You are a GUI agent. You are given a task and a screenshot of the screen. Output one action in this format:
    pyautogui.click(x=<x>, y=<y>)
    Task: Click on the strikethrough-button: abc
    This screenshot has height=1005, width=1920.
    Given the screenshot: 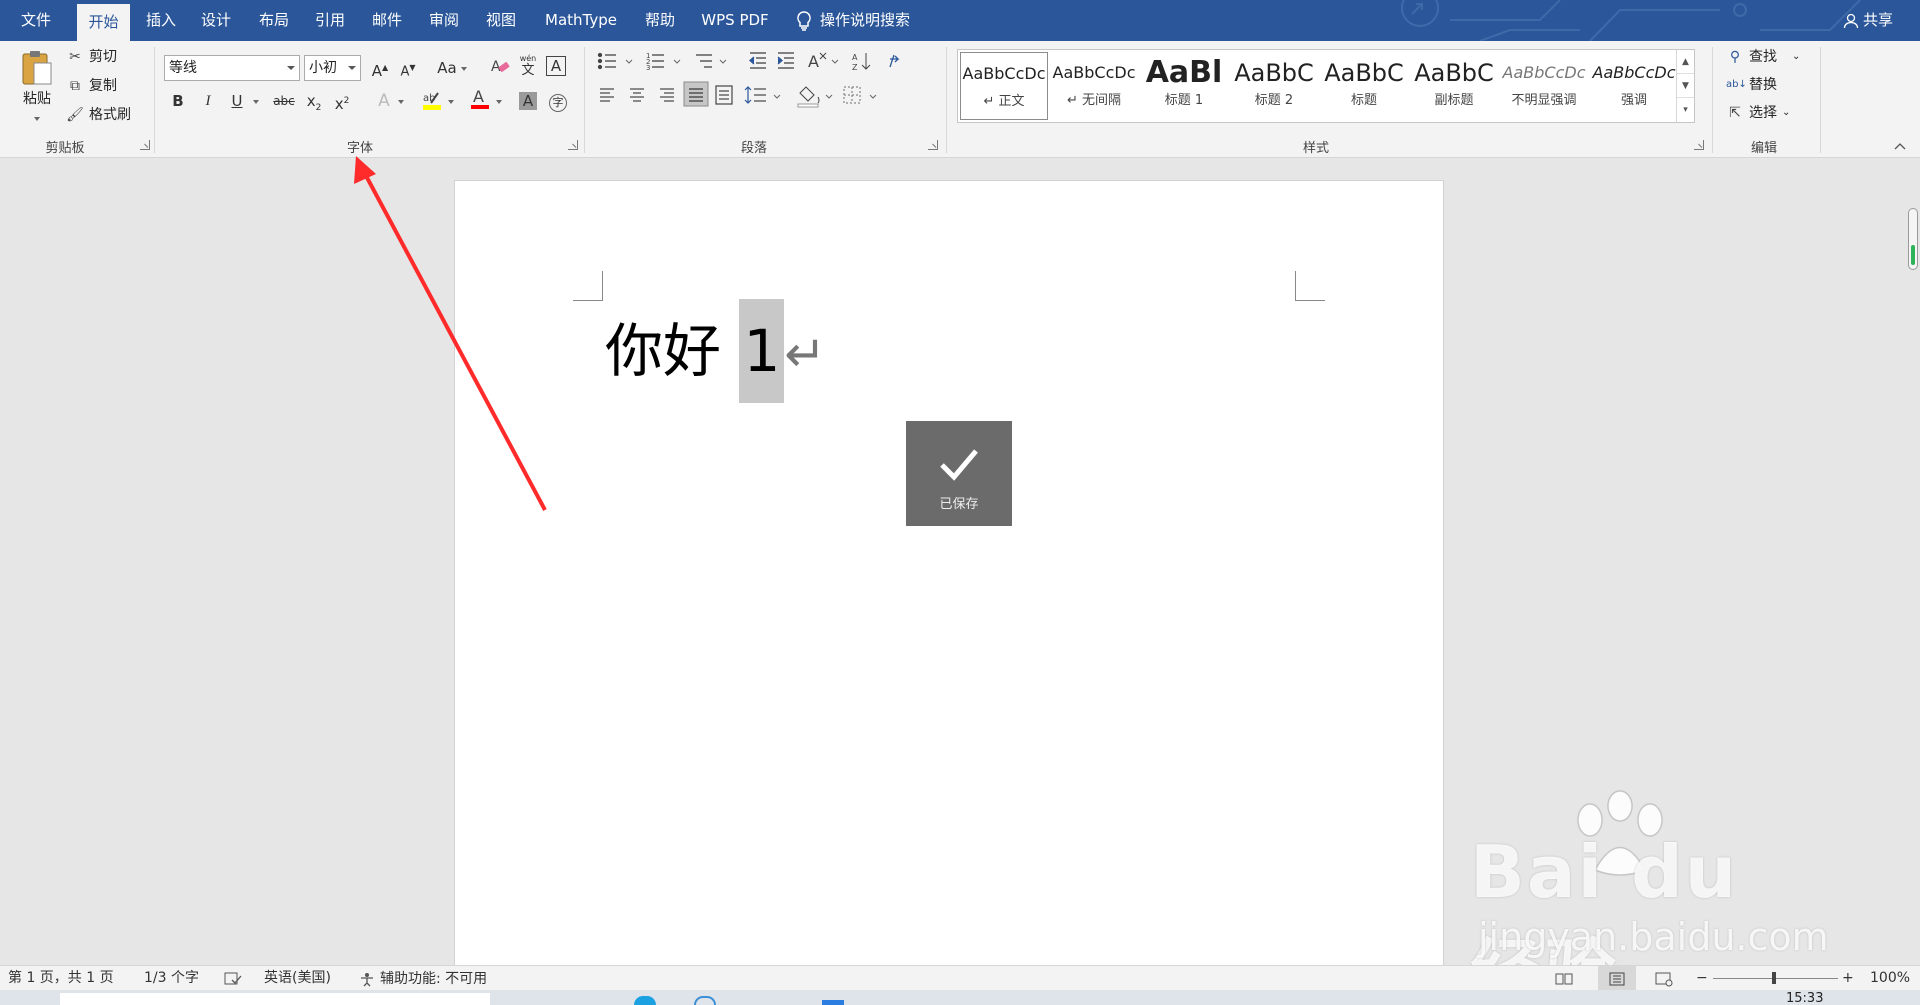 What is the action you would take?
    pyautogui.click(x=284, y=101)
    